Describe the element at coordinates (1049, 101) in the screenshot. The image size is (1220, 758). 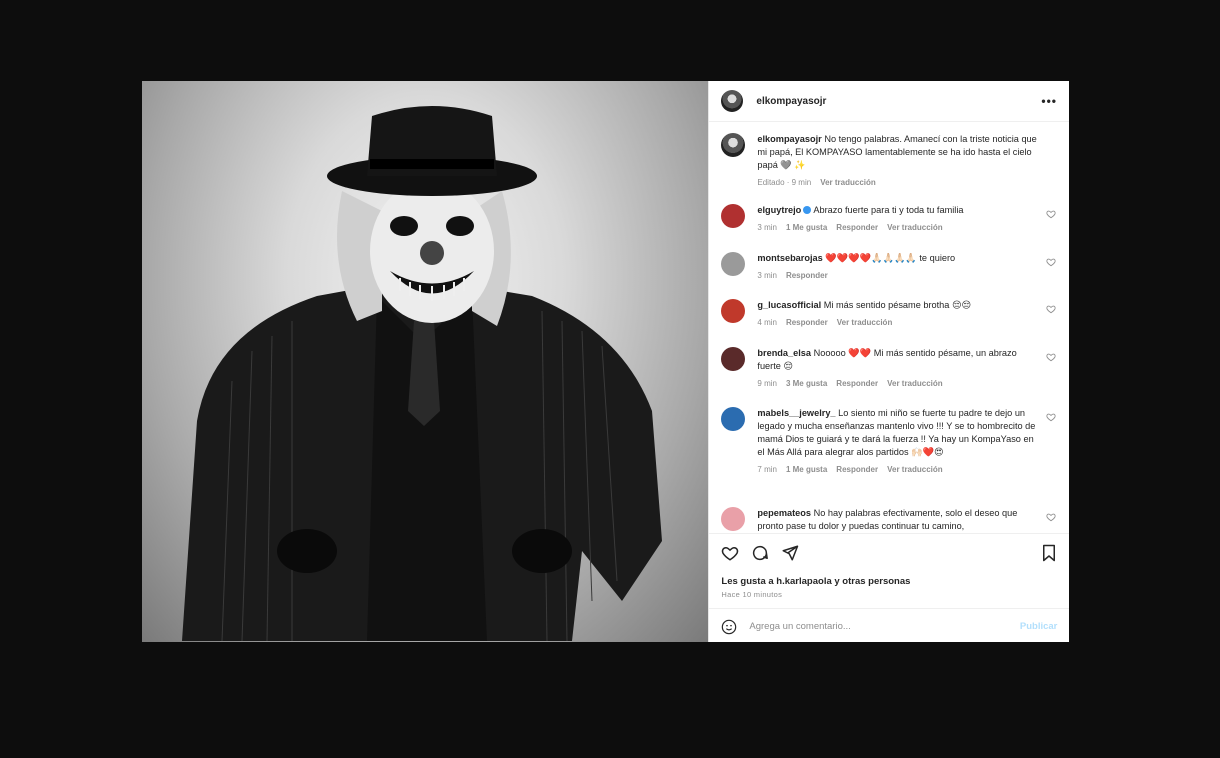
I see `more-options-icon: •••` at that location.